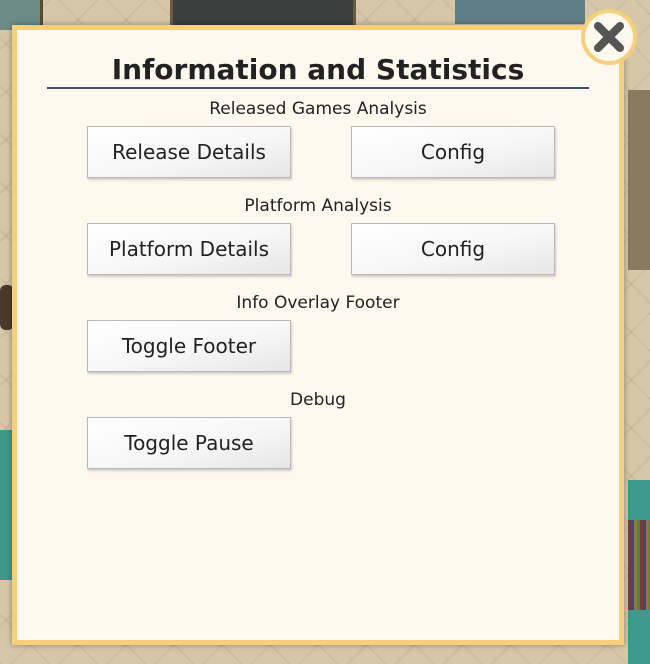 The image size is (650, 664). I want to click on title-divider, so click(318, 88).